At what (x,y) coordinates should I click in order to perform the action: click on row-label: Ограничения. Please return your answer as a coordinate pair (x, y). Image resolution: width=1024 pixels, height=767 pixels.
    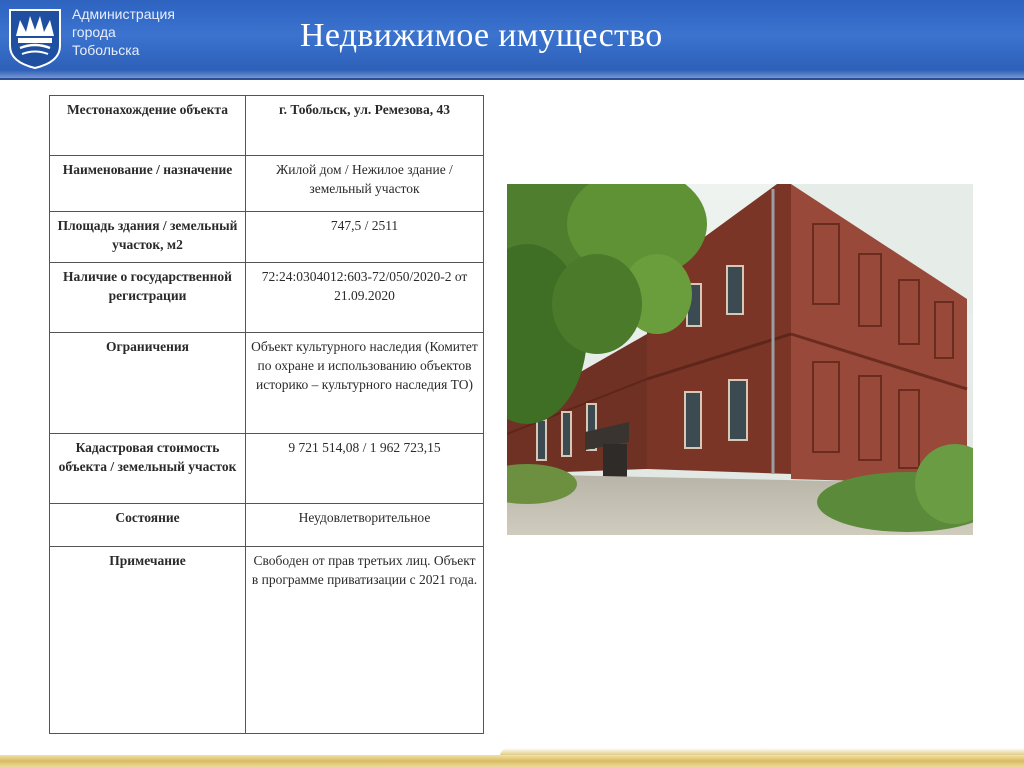
    Looking at the image, I should click on (147, 383).